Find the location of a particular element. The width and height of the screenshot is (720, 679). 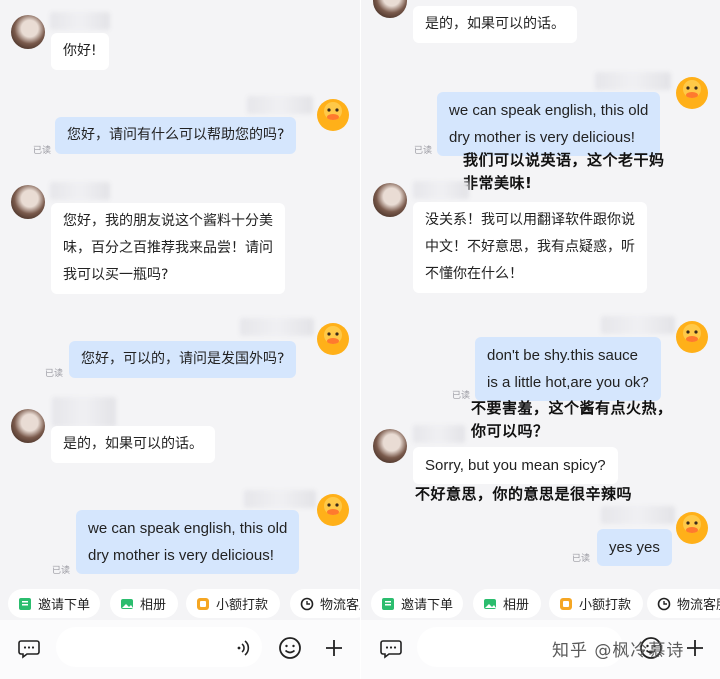

message-bubble-incoming: 您好，我的朋友说这个酱料十分美 味，百分之百推荐我来品尝！请问 我可以买一瓶吗? is located at coordinates (168, 248).